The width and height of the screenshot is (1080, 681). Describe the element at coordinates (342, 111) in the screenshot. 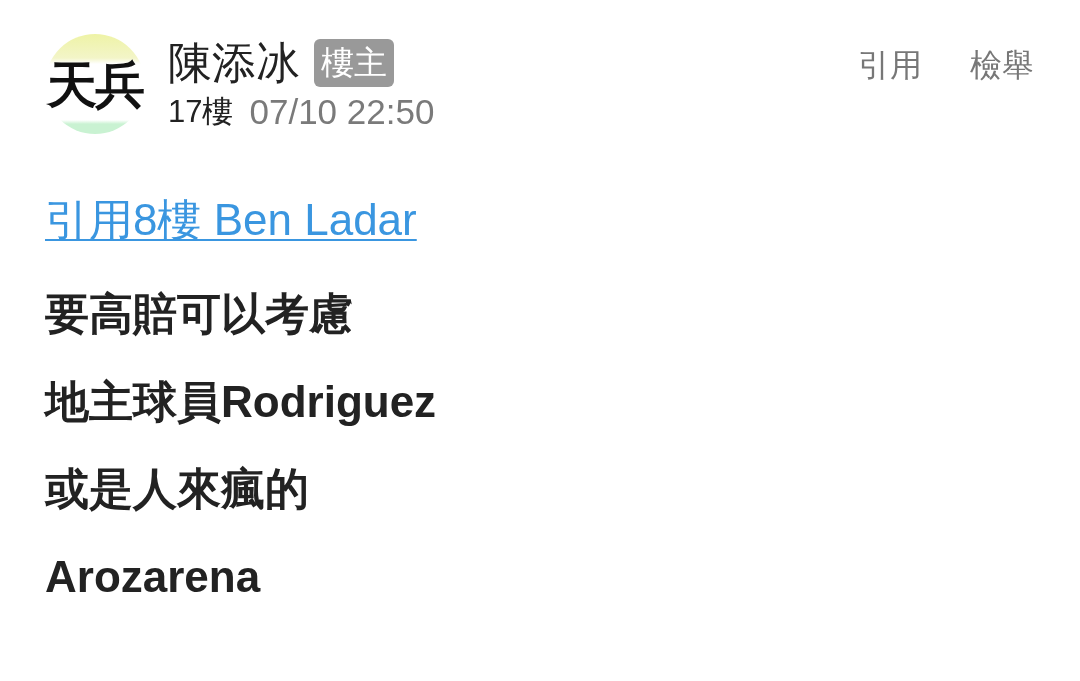

I see `post-time: 07/10 22:50` at that location.